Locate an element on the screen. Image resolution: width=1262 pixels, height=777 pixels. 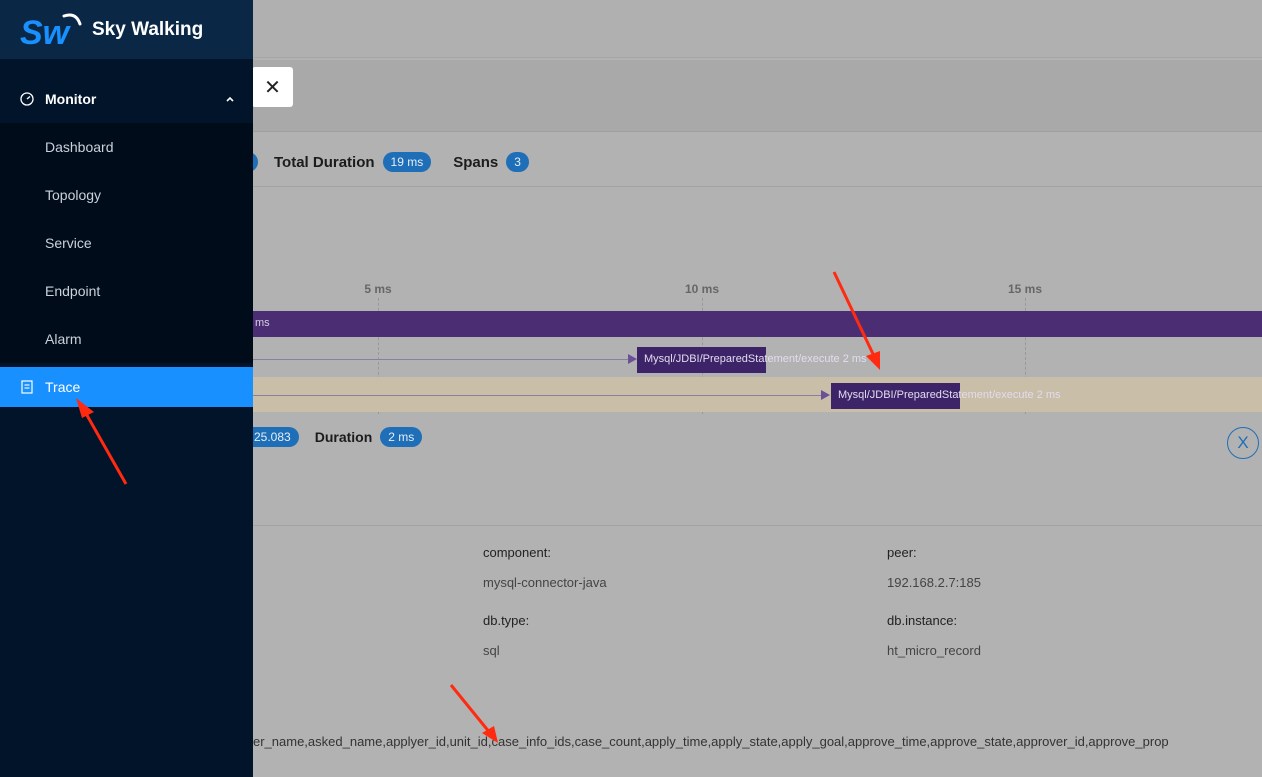
tag-value-component: mysql-connector-java is located at coordinates (545, 582).